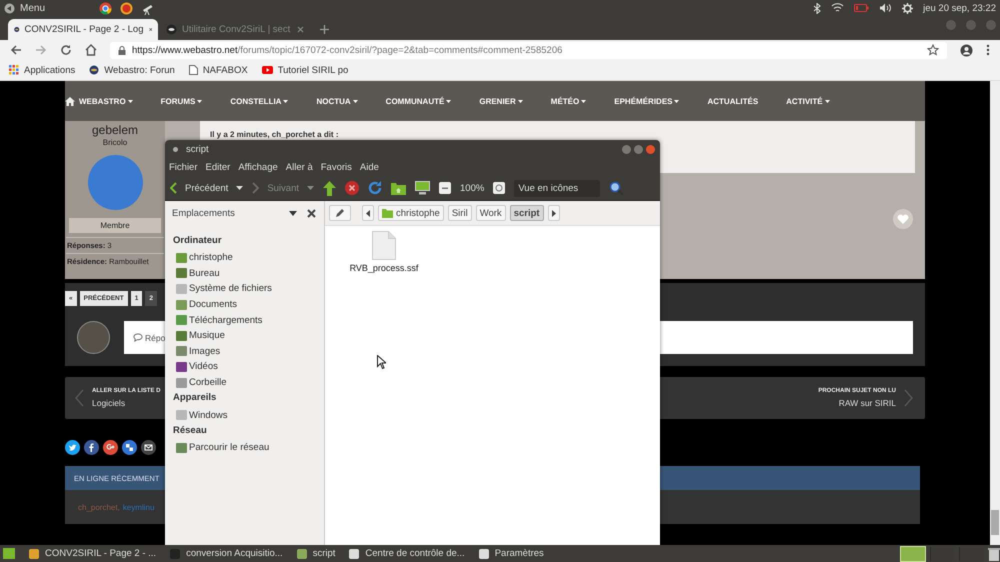 The height and width of the screenshot is (562, 1000). Describe the element at coordinates (398, 188) in the screenshot. I see `home-folder-icon` at that location.